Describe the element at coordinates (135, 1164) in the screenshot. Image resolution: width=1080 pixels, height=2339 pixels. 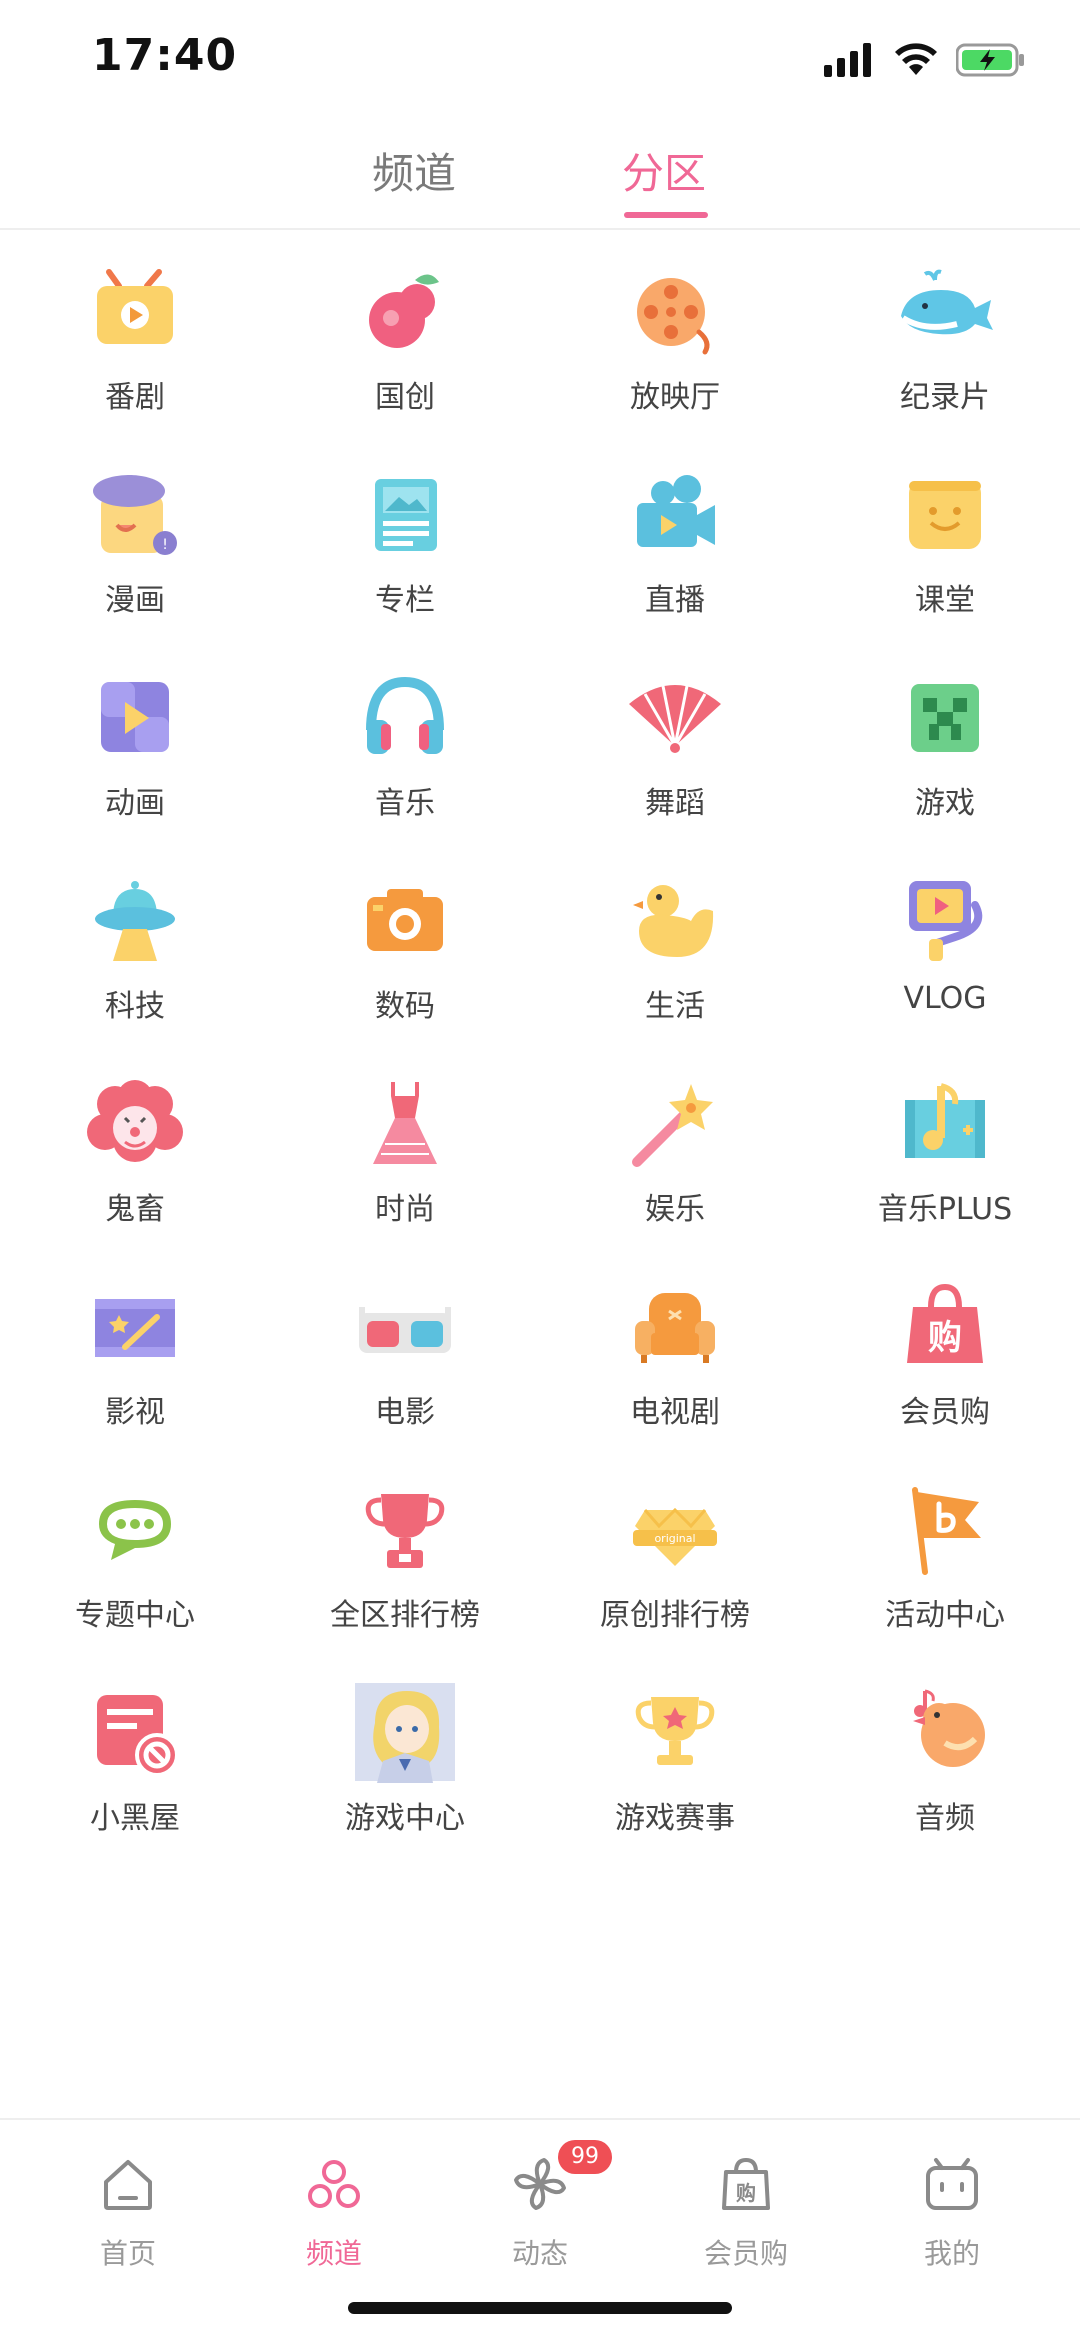
I see `zone-item-kichiku: 鬼畜` at that location.